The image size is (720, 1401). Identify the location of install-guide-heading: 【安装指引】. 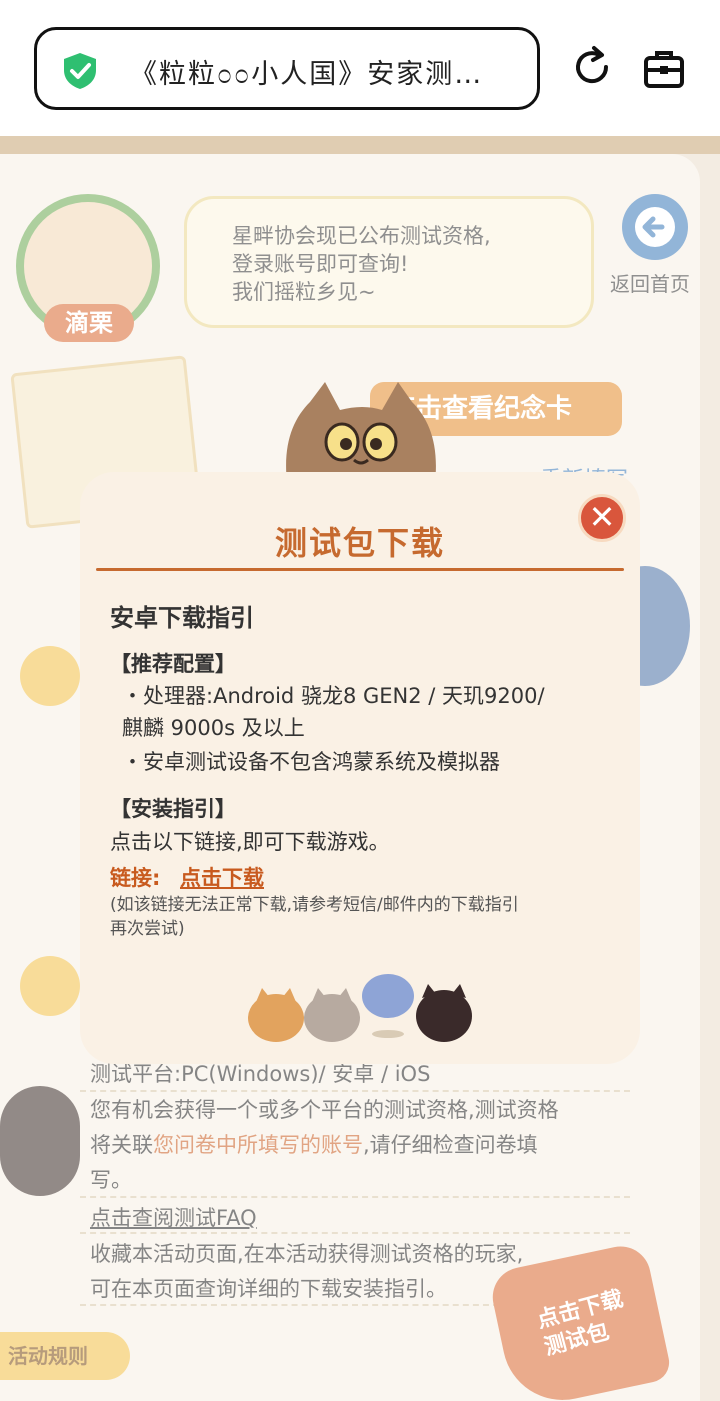
(173, 809).